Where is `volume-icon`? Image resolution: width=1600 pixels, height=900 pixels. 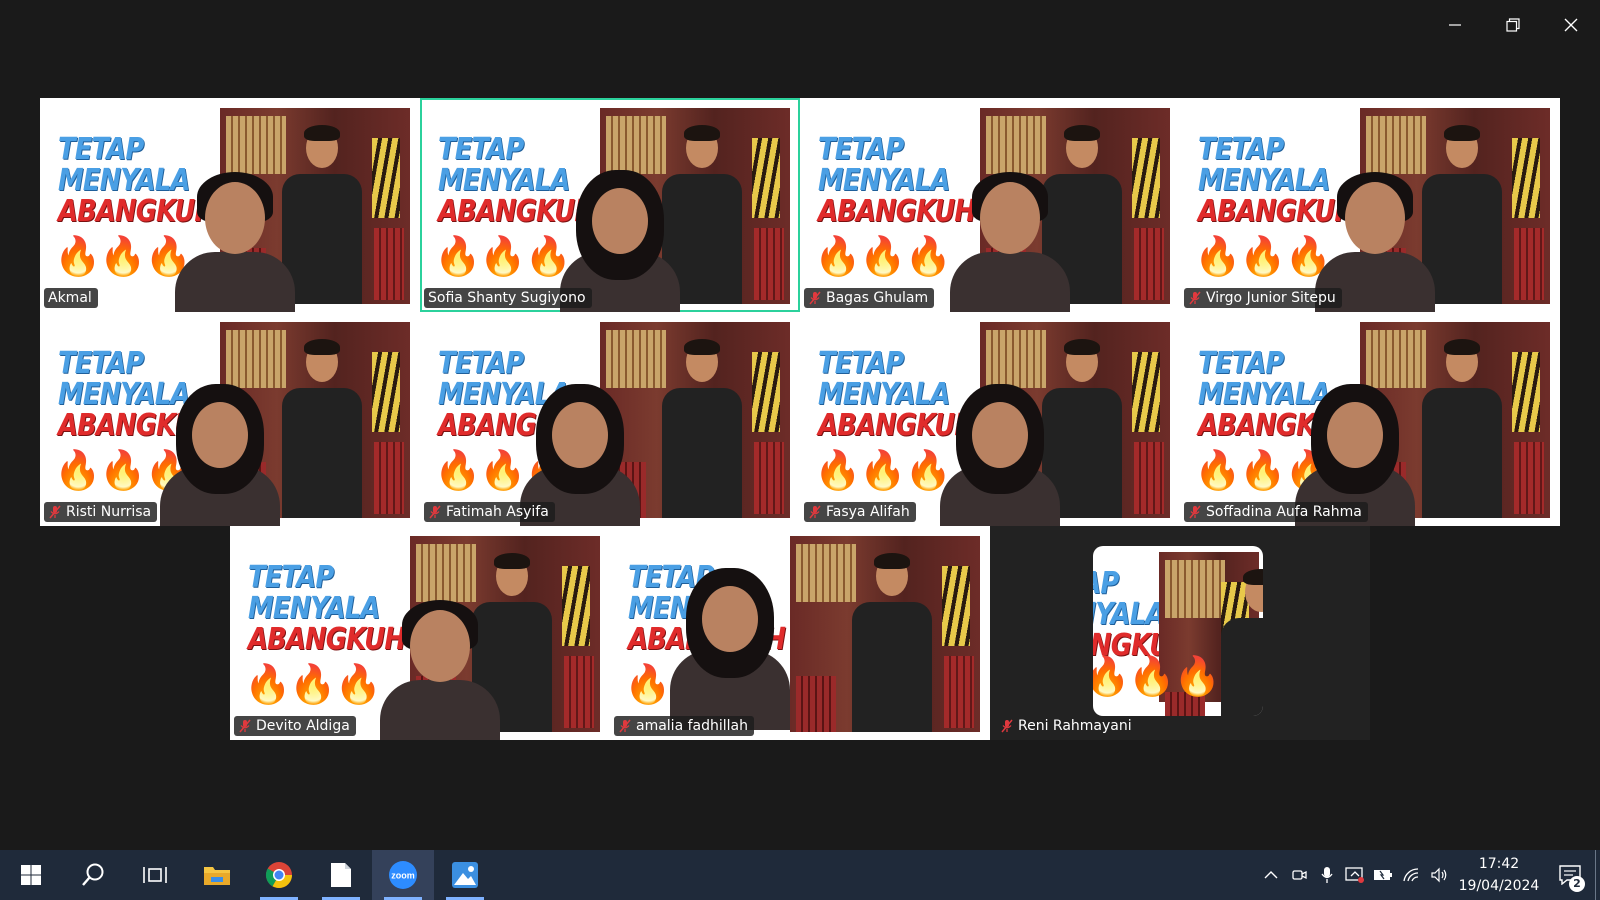 volume-icon is located at coordinates (1439, 875).